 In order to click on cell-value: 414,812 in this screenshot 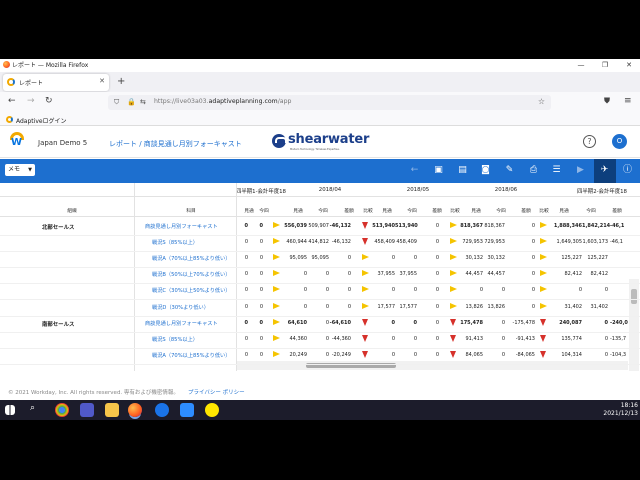, I will do `click(318, 242)`.